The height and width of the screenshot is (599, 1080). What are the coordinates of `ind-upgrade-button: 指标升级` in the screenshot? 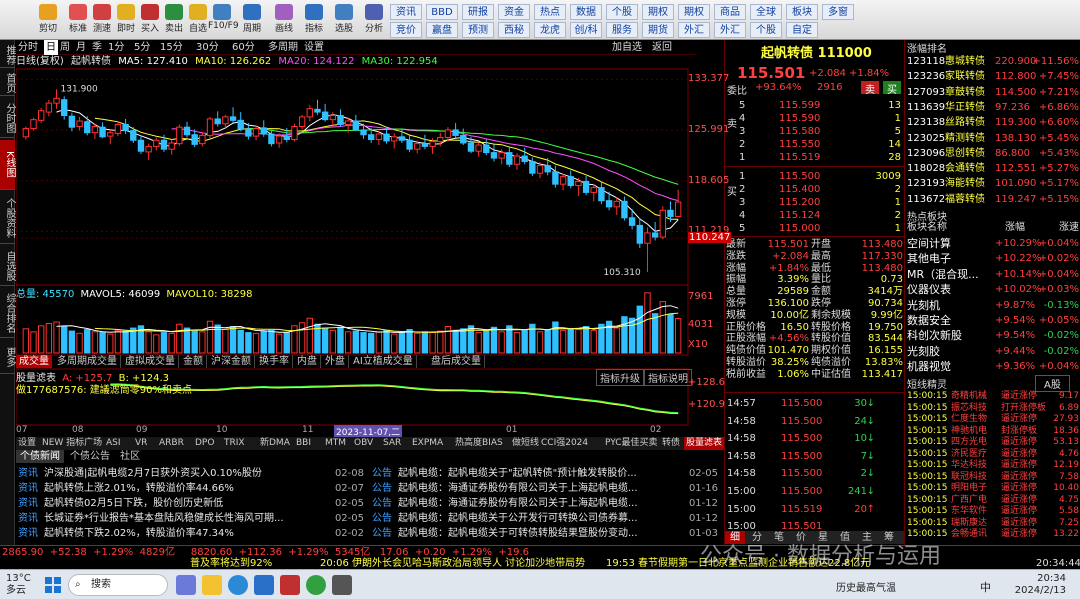 It's located at (620, 377).